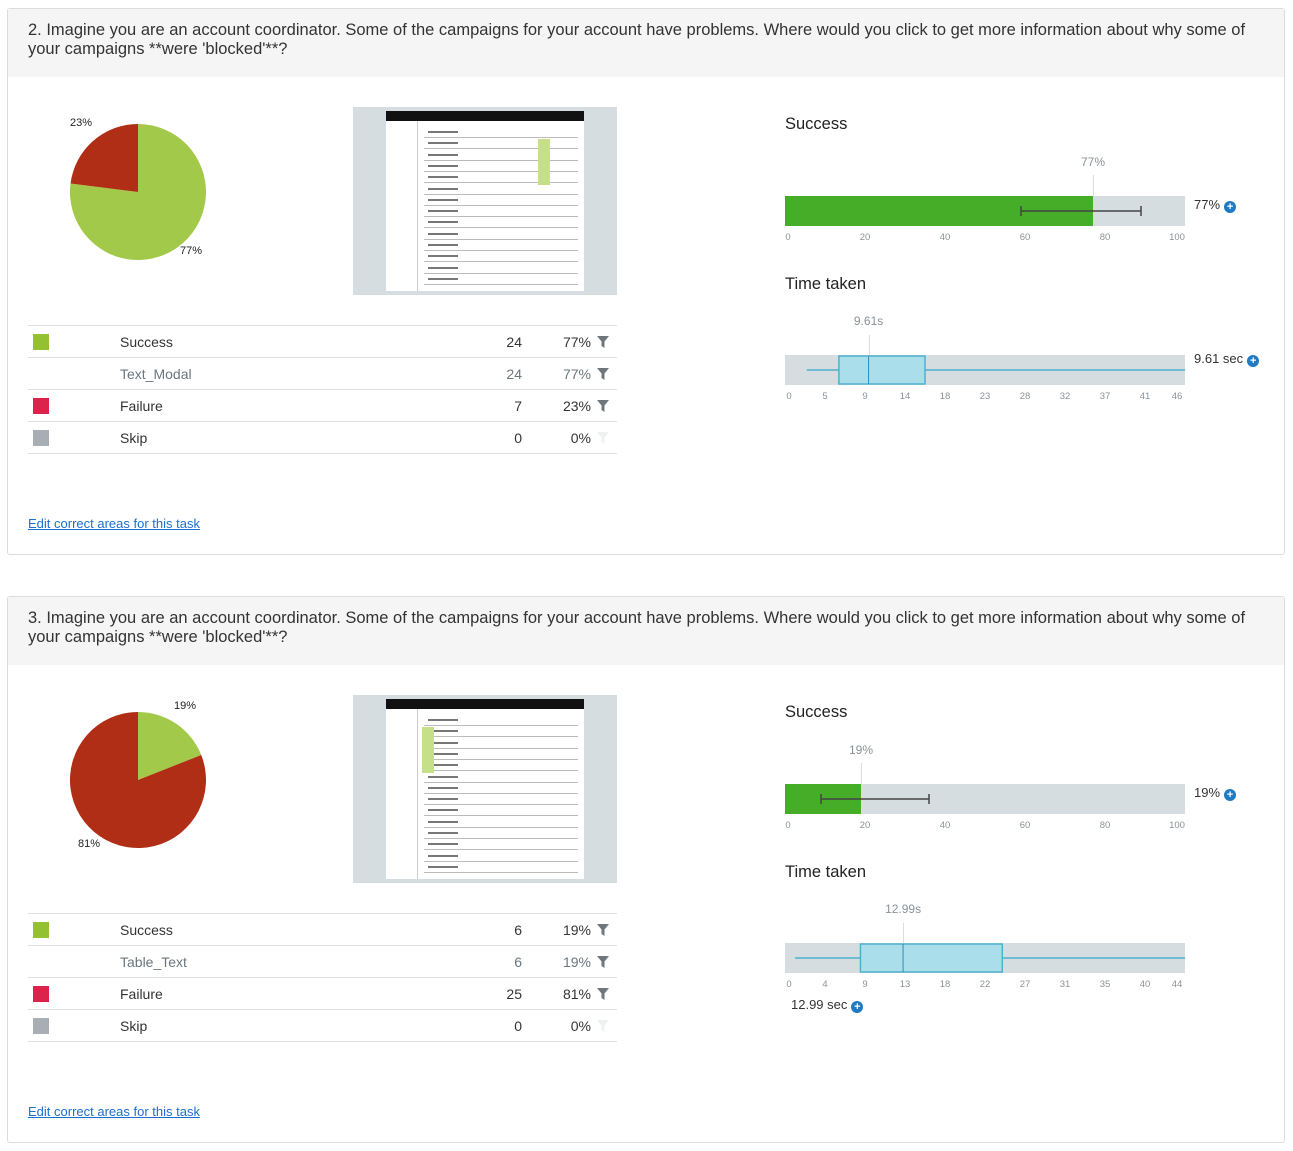 Image resolution: width=1293 pixels, height=1151 pixels. What do you see at coordinates (1219, 358) in the screenshot?
I see `time-value-text: 9.61 sec` at bounding box center [1219, 358].